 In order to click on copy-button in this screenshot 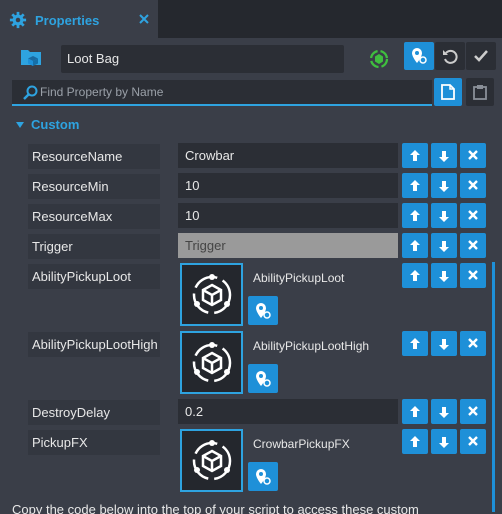, I will do `click(448, 92)`.